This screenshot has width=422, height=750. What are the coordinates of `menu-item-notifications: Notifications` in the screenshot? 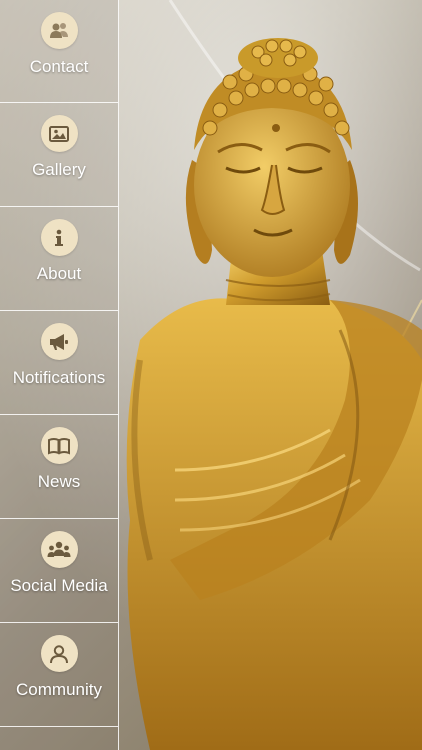 It's located at (59, 363).